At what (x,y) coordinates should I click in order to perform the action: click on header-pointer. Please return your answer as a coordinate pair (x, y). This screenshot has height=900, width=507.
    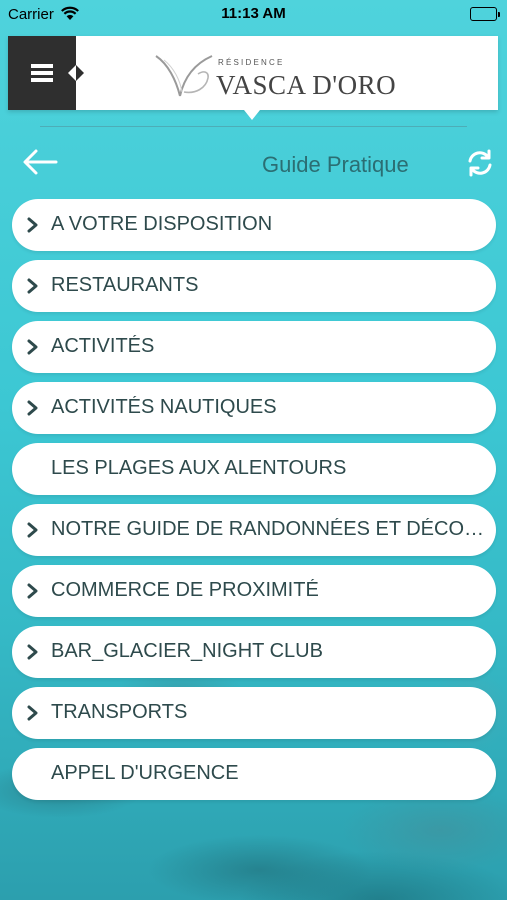
    Looking at the image, I should click on (252, 115).